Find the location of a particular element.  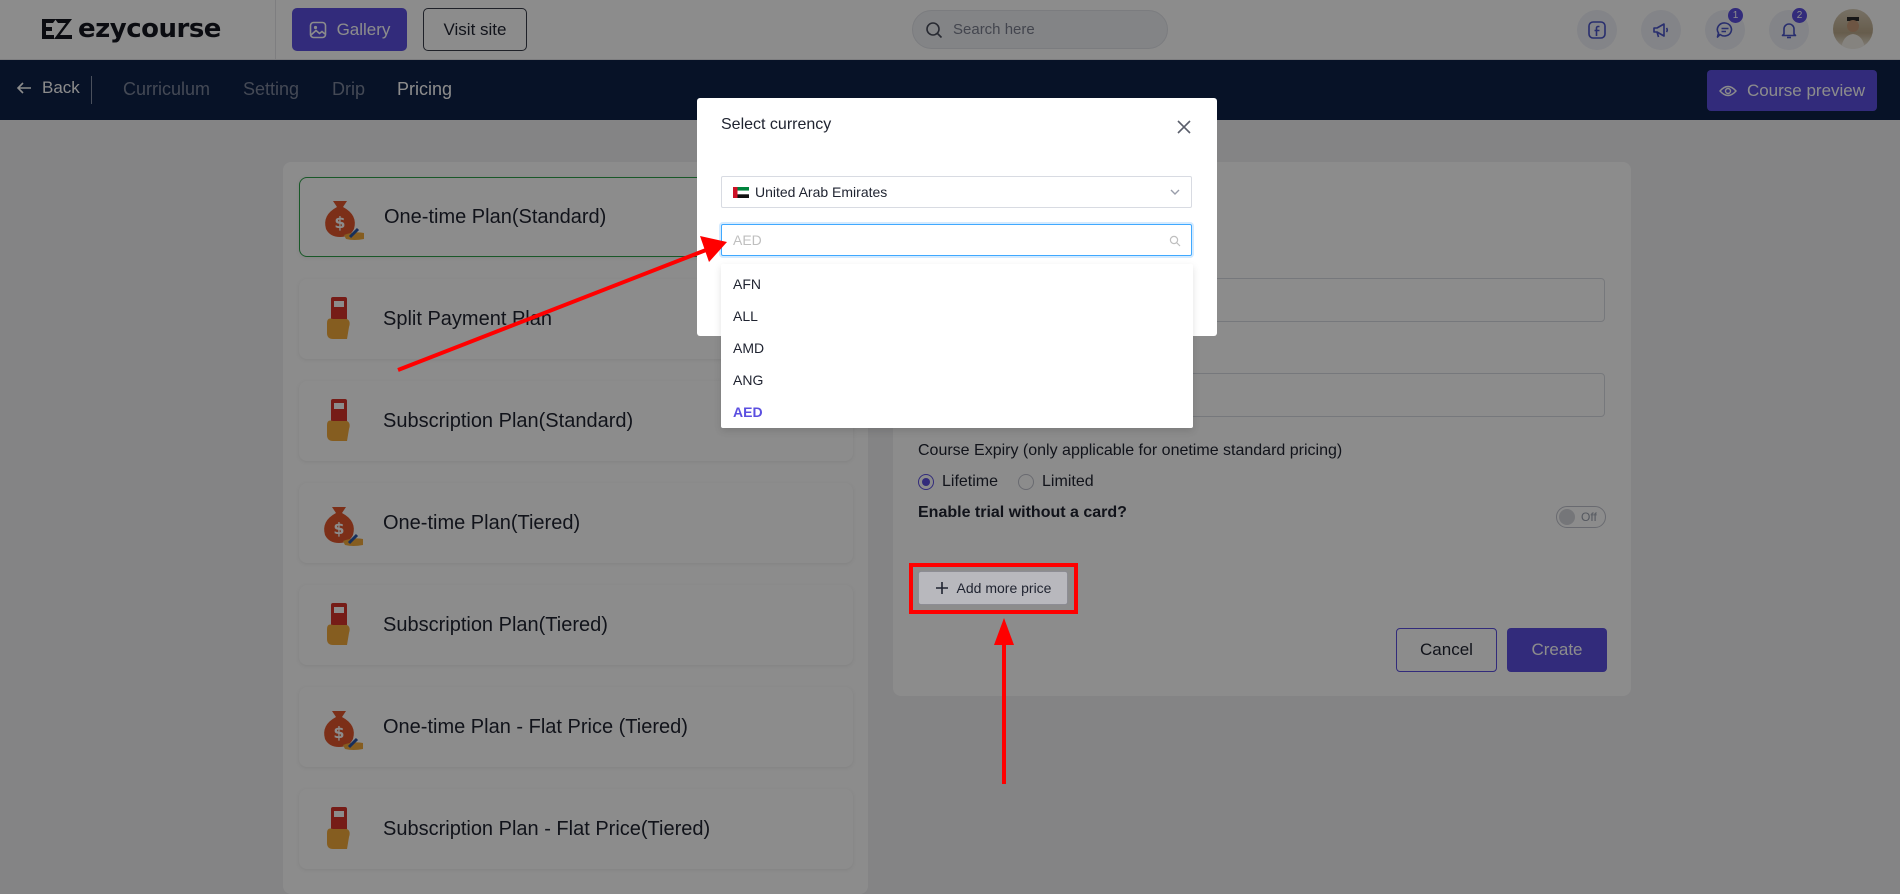

modal-title: Select currency is located at coordinates (776, 124).